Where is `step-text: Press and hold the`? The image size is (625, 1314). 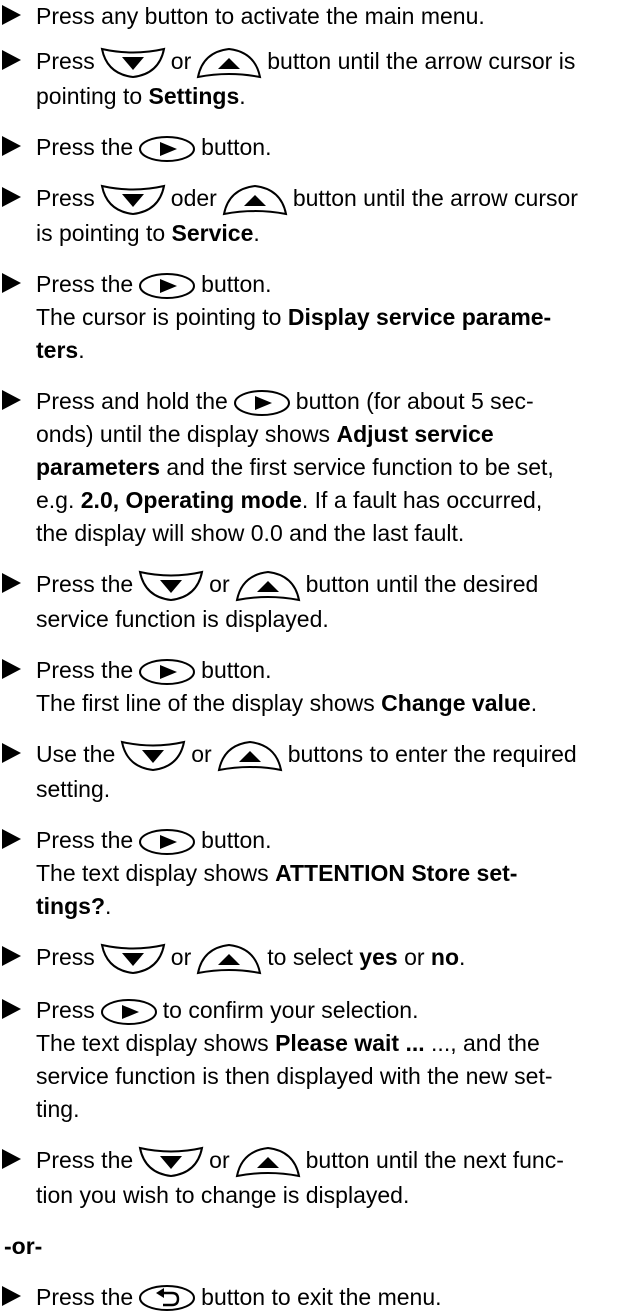
step-text: Press and hold the is located at coordinates (132, 400).